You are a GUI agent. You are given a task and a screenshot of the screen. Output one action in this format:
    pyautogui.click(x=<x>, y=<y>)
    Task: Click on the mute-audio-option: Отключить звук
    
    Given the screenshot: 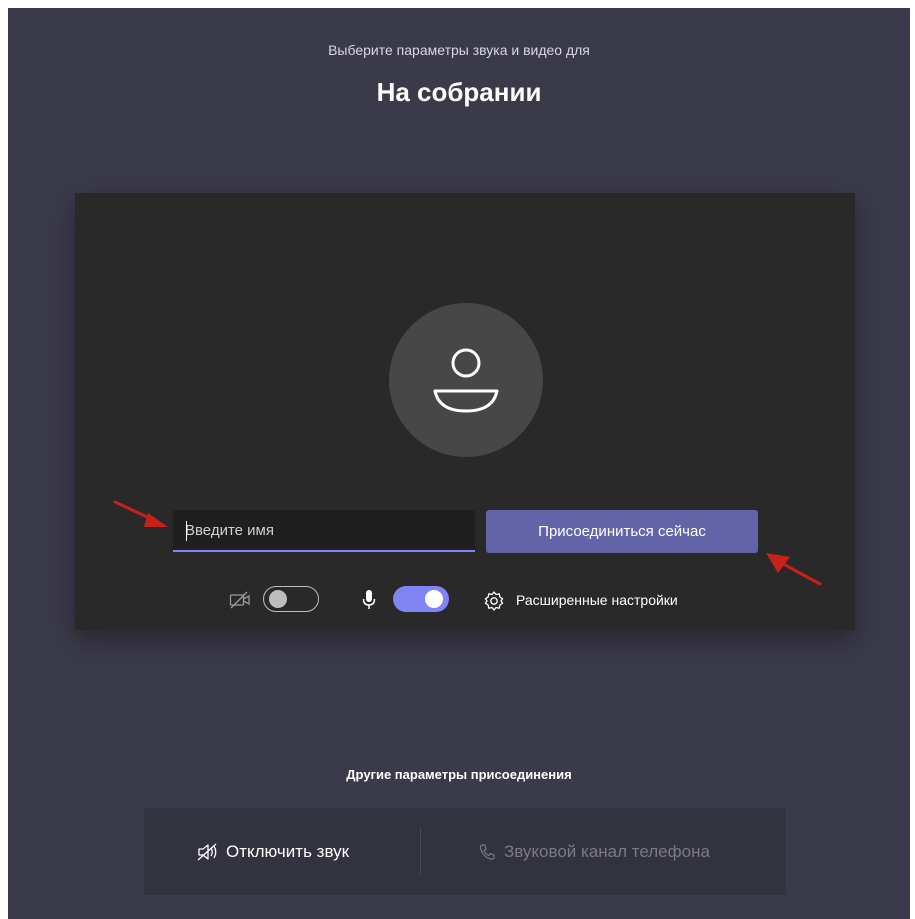 What is the action you would take?
    pyautogui.click(x=272, y=852)
    